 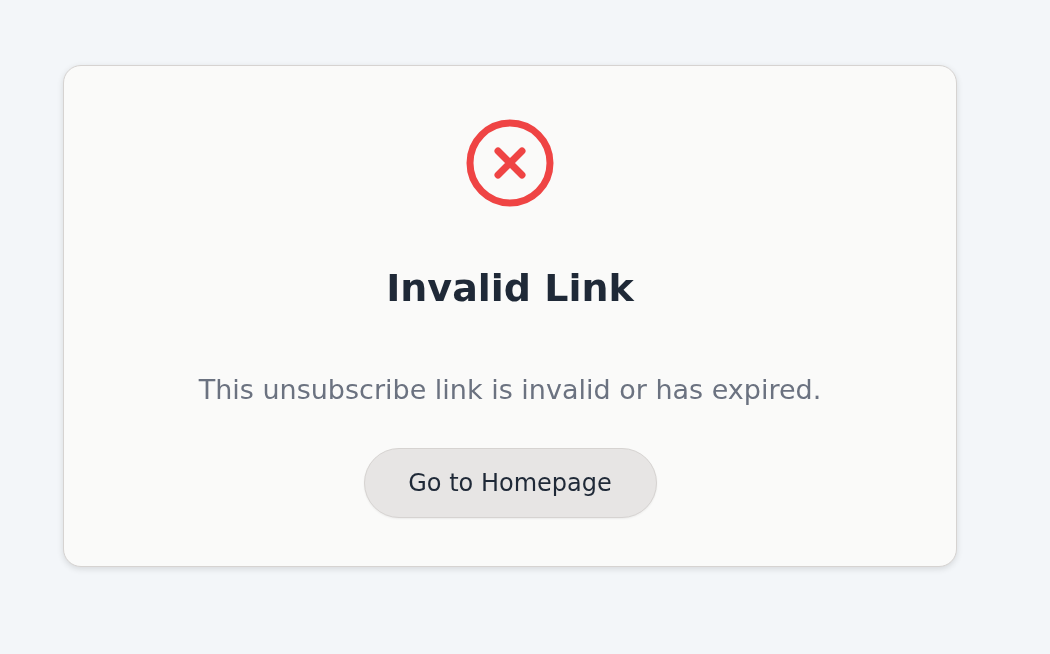 I want to click on error-title: Invalid Link, so click(x=510, y=288).